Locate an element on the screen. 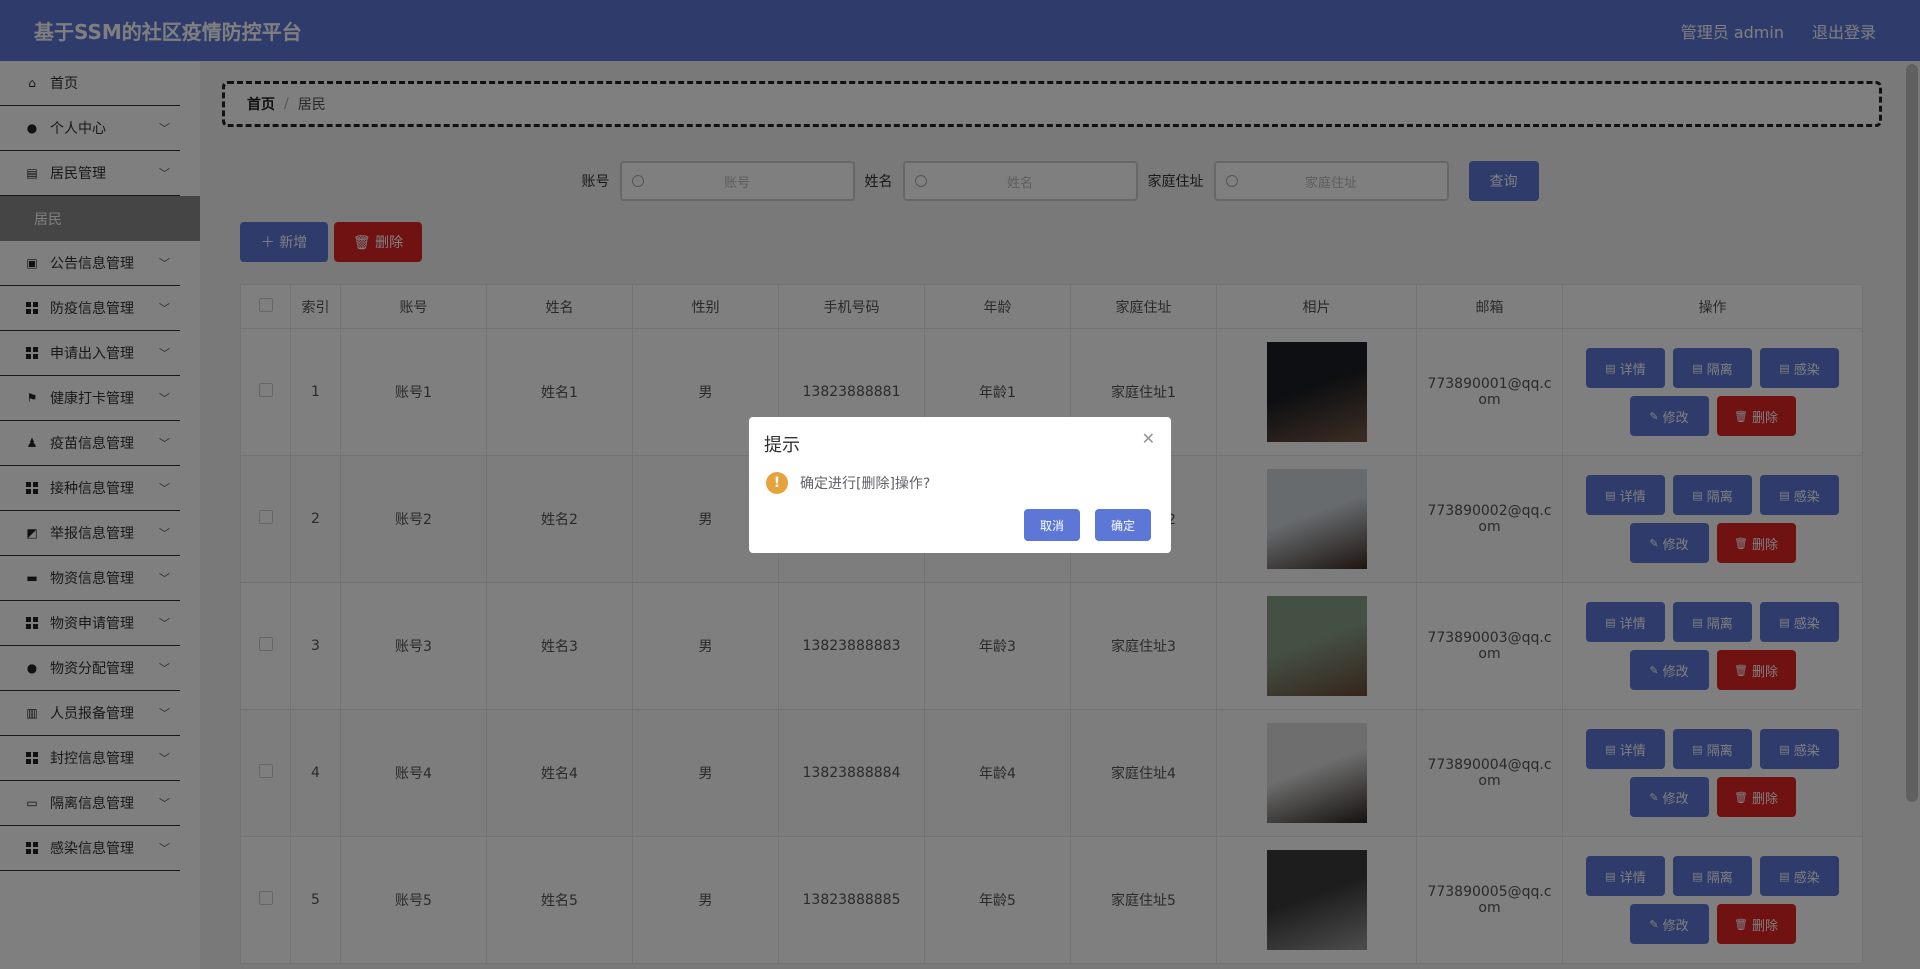 This screenshot has height=969, width=1920. close-icon: ✕ is located at coordinates (1148, 438).